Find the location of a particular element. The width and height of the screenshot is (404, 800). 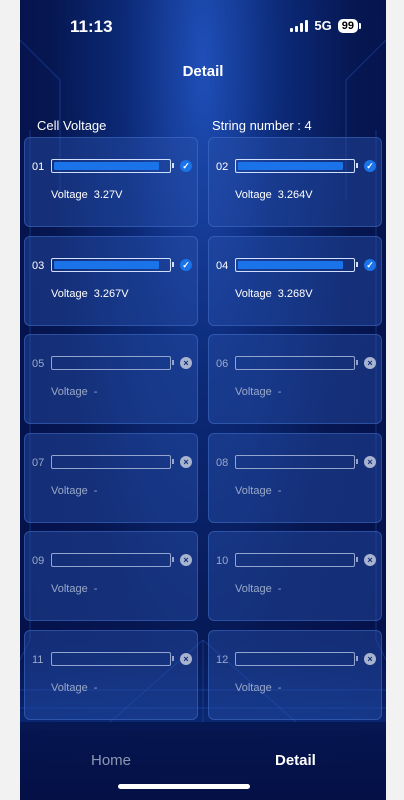

voltage-value: 3.268V is located at coordinates (295, 293).